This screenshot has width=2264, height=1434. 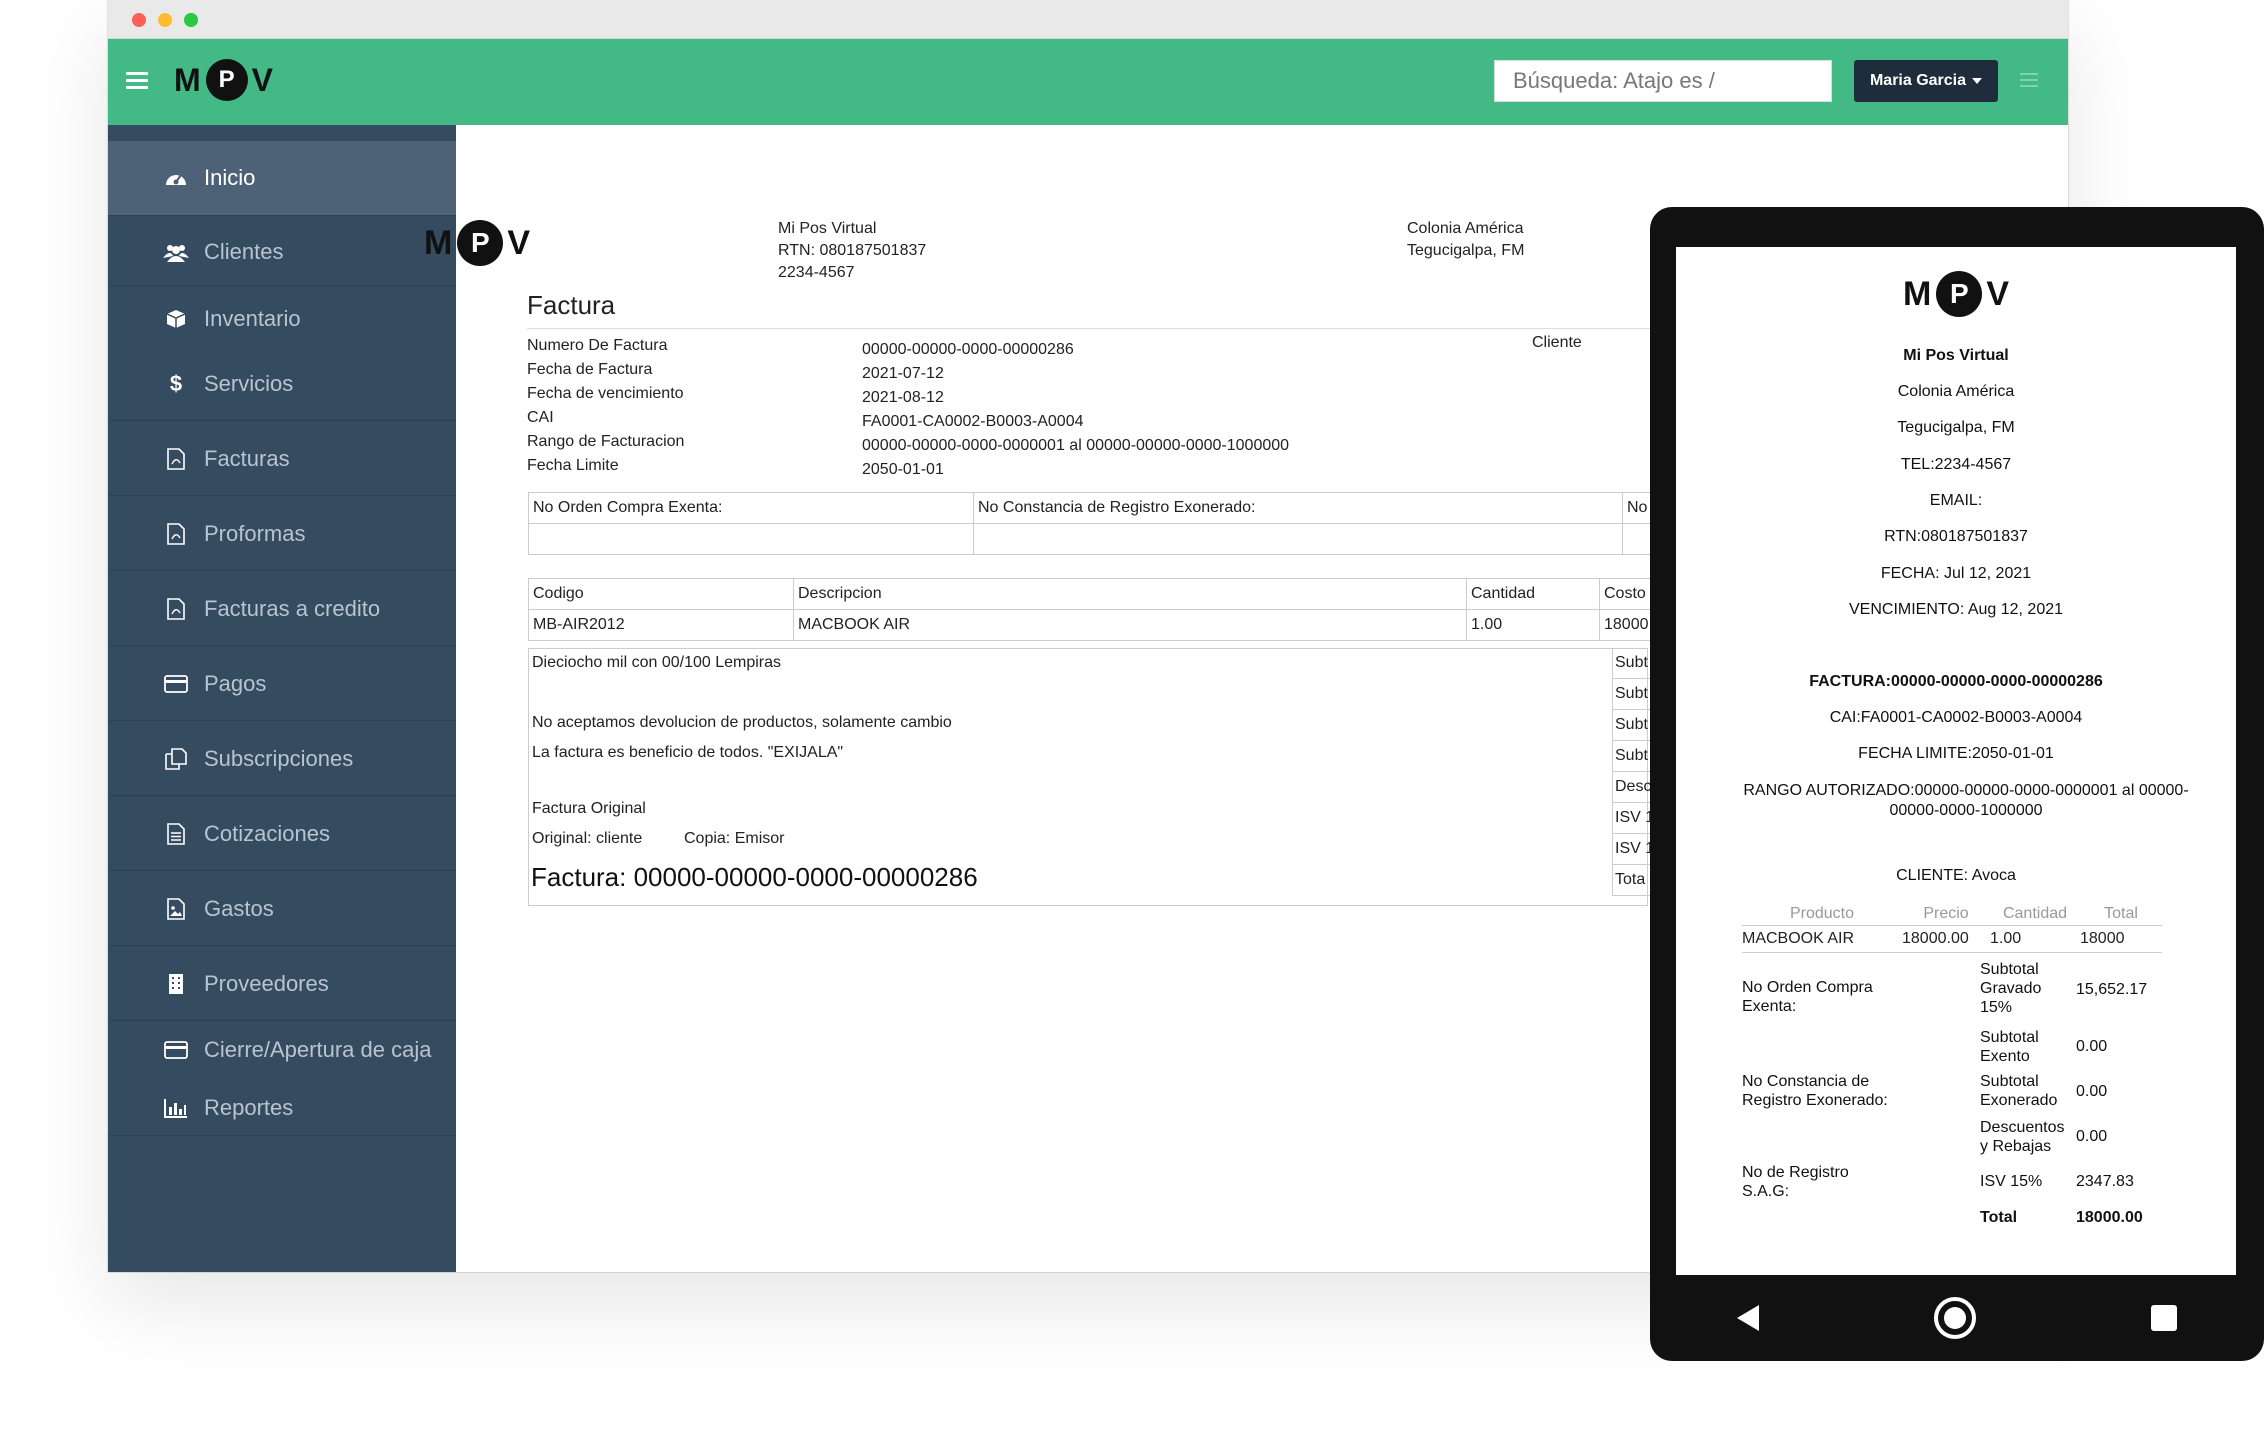 I want to click on receipt-total-label: Descuentos y Rebajas, so click(x=2022, y=1137).